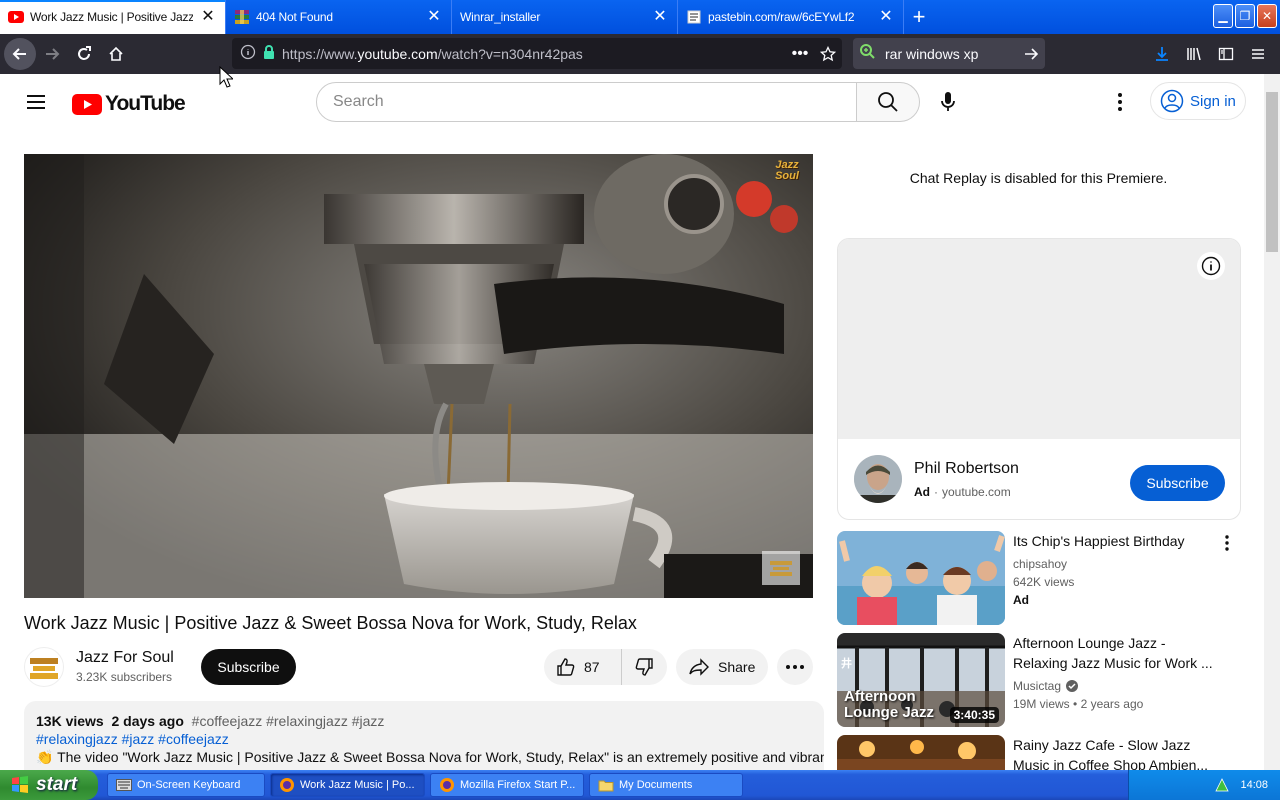 The height and width of the screenshot is (800, 1280). Describe the element at coordinates (828, 53) in the screenshot. I see `bookmark-star-icon` at that location.